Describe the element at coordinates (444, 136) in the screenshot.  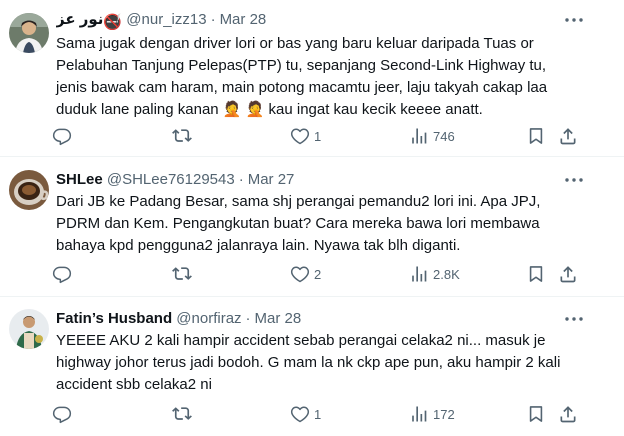
I see `views-count: 746` at that location.